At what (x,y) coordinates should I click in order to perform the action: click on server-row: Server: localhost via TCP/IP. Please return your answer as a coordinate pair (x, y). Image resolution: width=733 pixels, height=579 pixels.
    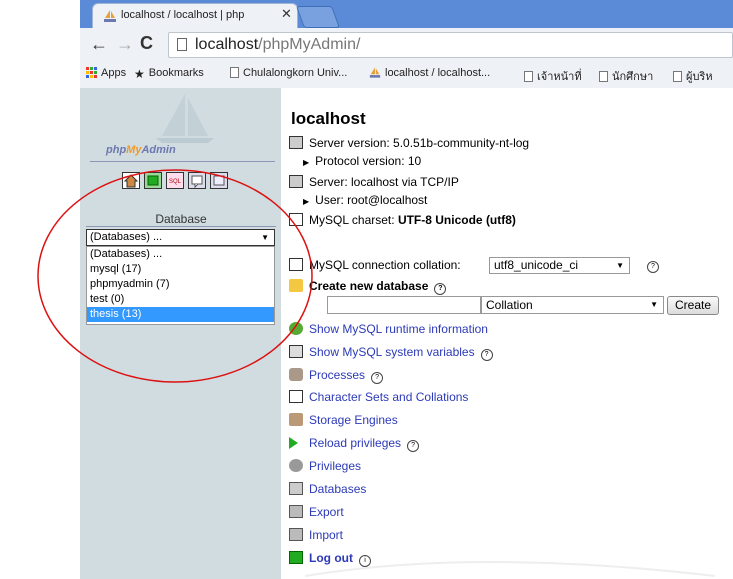
    Looking at the image, I should click on (374, 182).